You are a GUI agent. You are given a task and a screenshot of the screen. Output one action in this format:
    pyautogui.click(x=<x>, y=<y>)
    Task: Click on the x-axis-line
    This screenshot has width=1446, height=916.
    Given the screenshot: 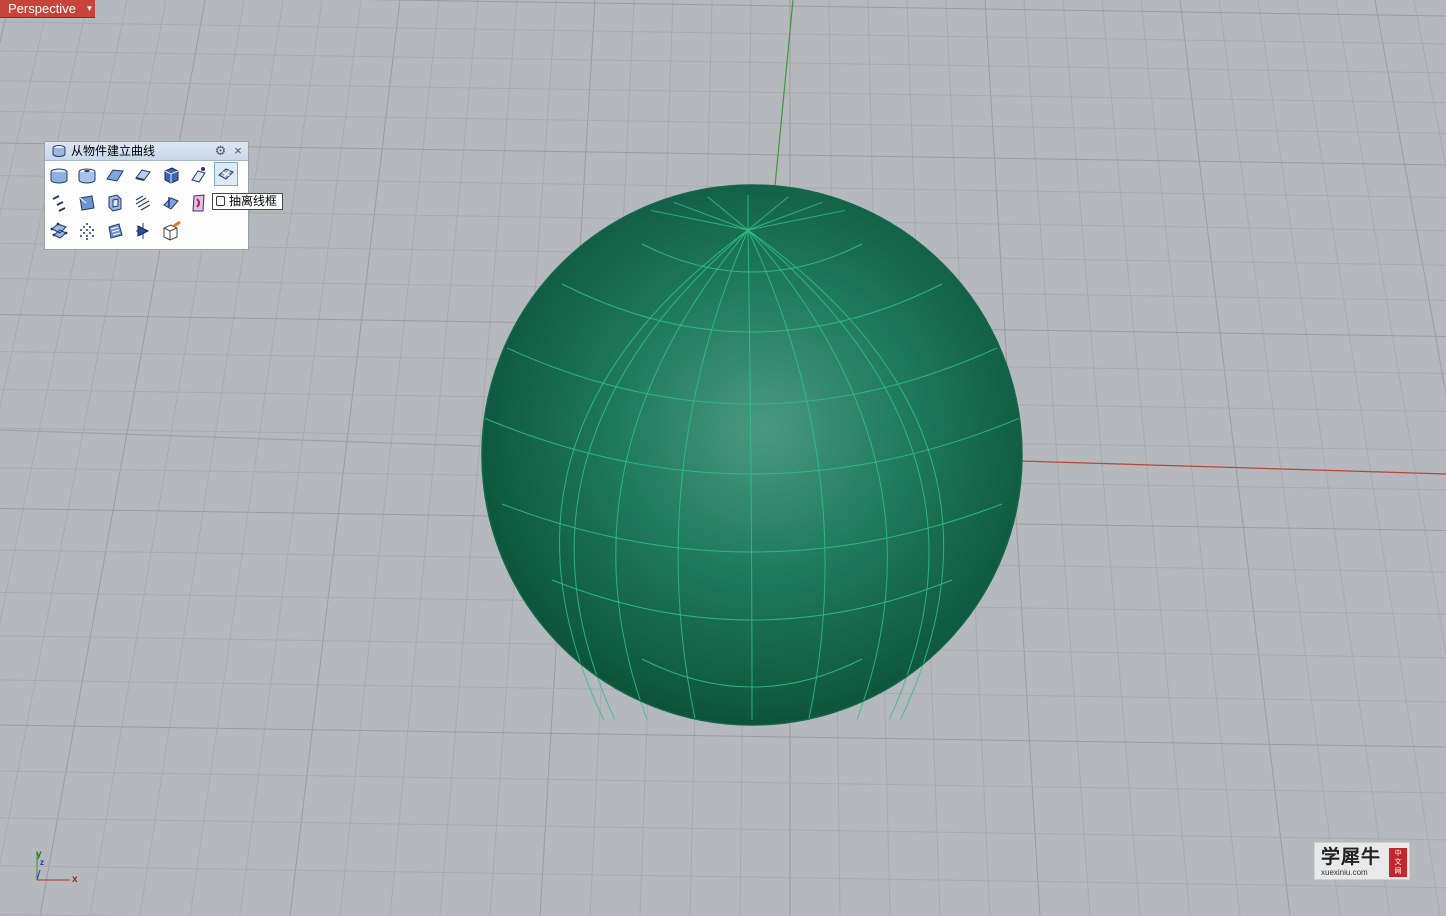 What is the action you would take?
    pyautogui.click(x=1232, y=467)
    